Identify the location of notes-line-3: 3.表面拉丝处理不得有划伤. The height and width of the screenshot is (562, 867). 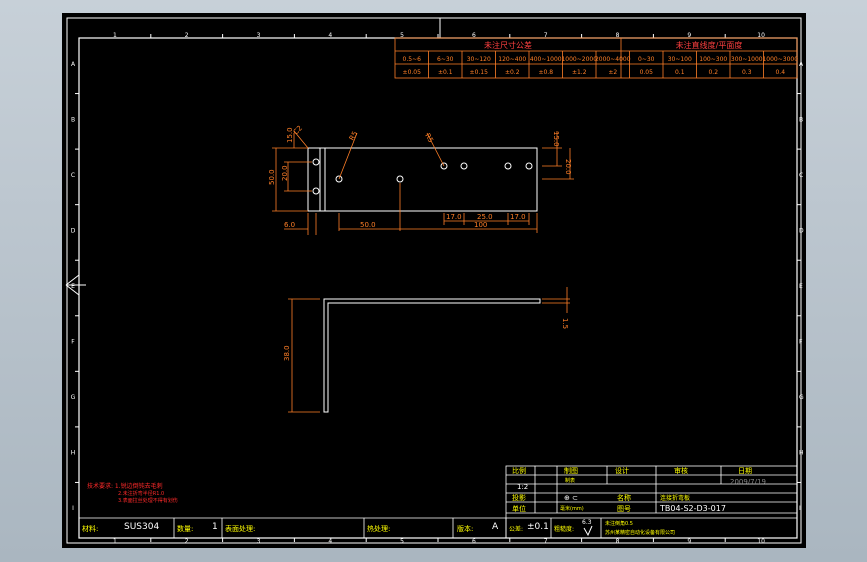
(148, 500).